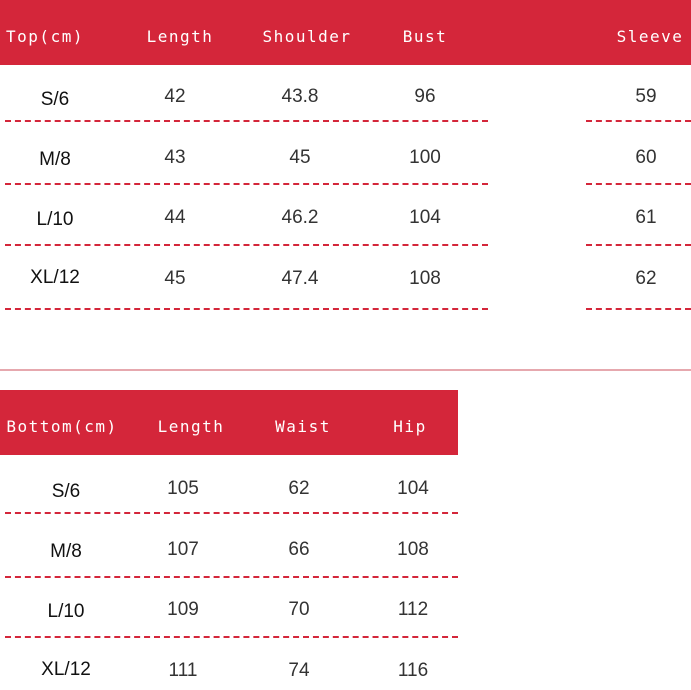 The width and height of the screenshot is (691, 690). Describe the element at coordinates (413, 488) in the screenshot. I see `bottom-row-1-hip: 104` at that location.